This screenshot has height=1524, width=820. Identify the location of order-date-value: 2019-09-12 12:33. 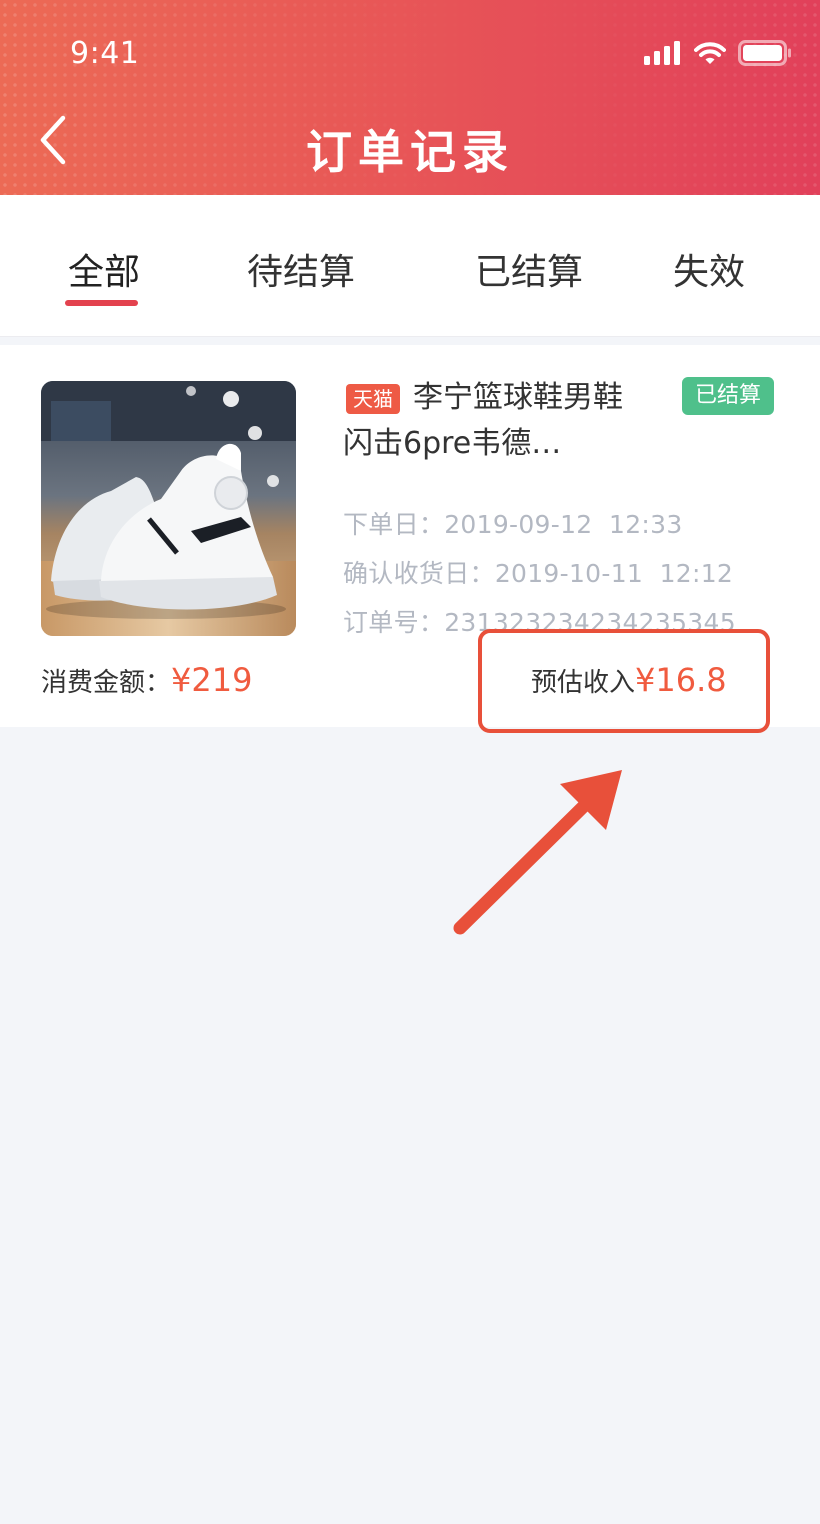
(563, 524).